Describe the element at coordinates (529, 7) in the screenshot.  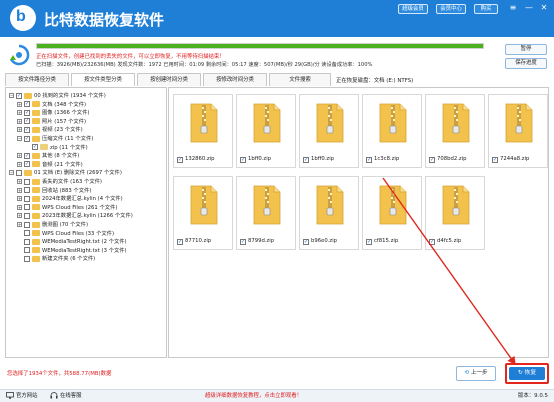
I see `minimize-icon: —` at that location.